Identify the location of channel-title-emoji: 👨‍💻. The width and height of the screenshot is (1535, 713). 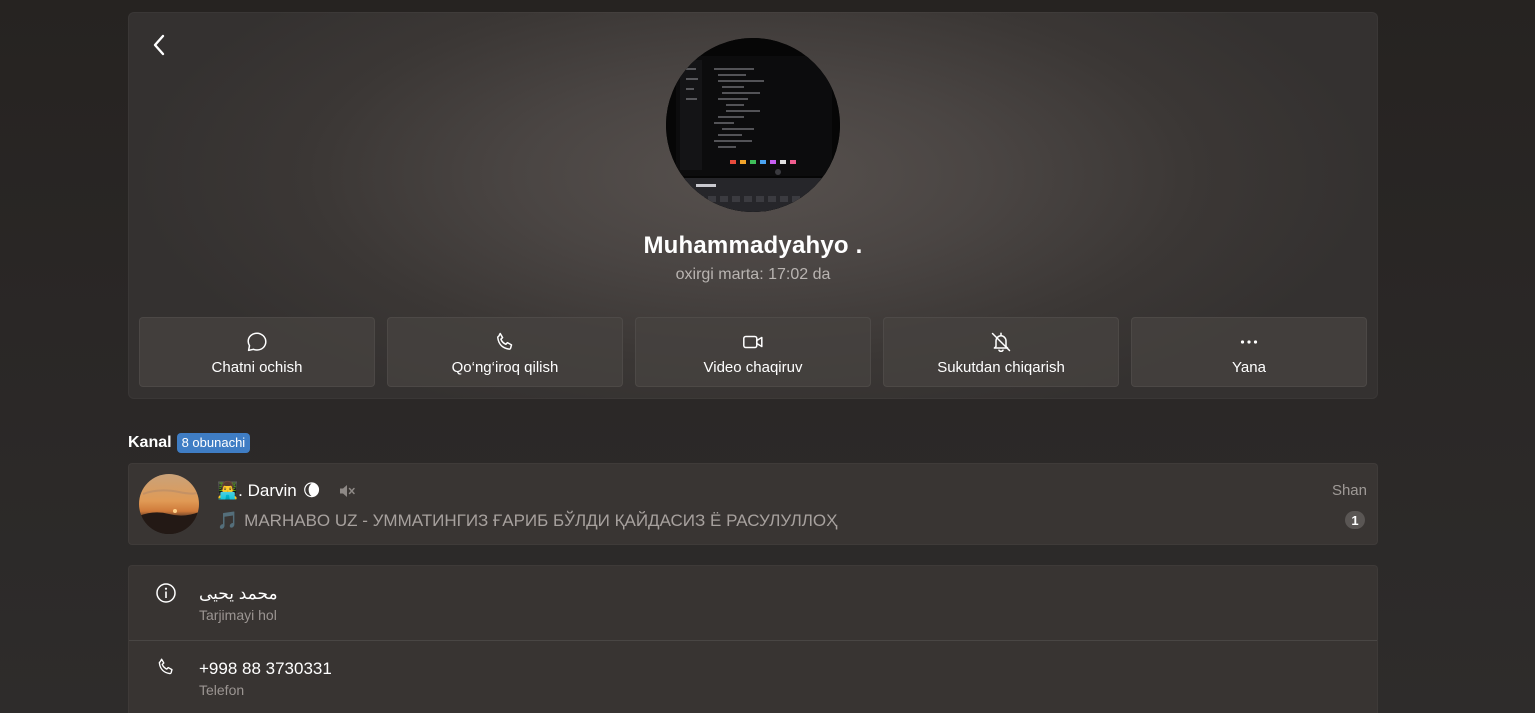
(228, 490).